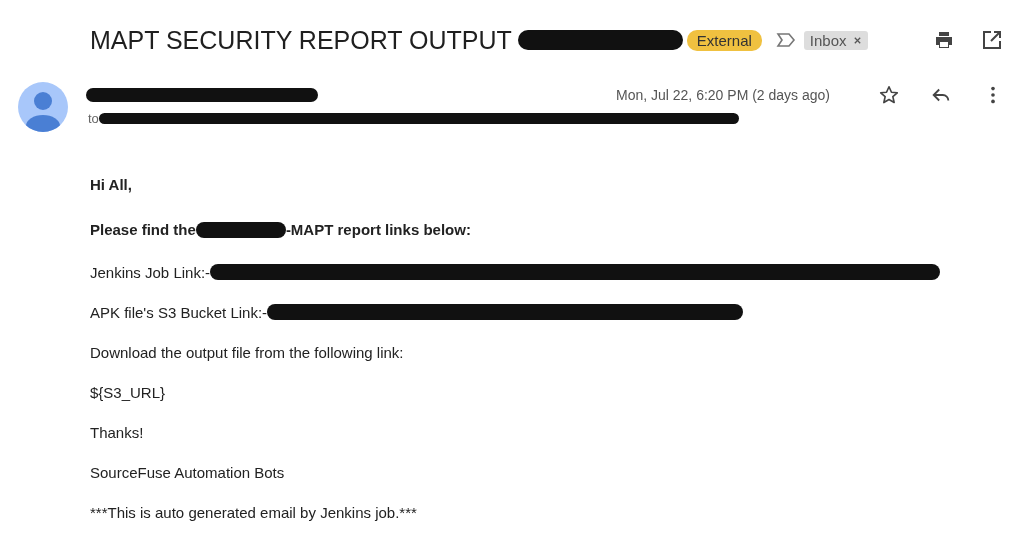 The image size is (1024, 542). What do you see at coordinates (117, 432) in the screenshot?
I see `body-text: Thanks!` at bounding box center [117, 432].